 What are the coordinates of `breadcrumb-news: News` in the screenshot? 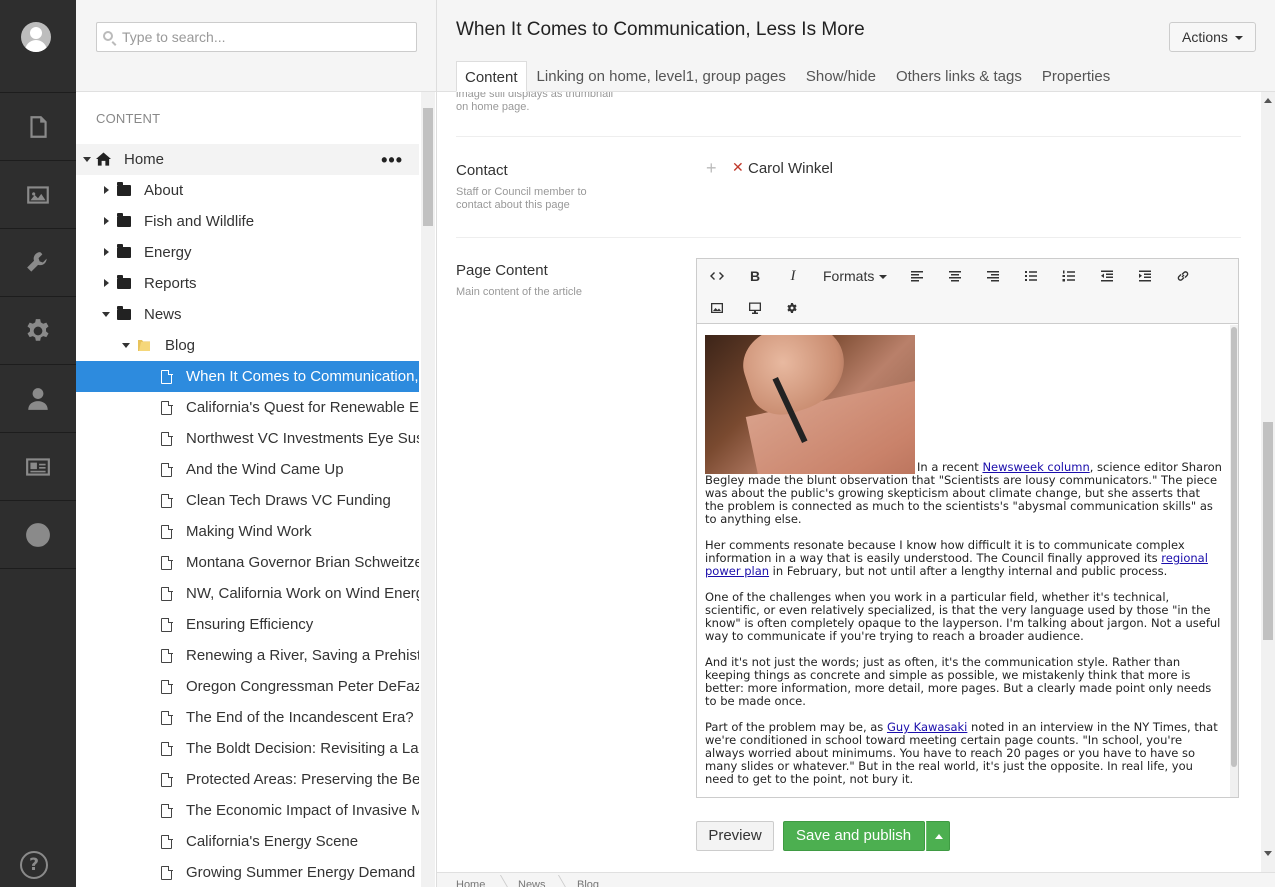 It's located at (532, 883).